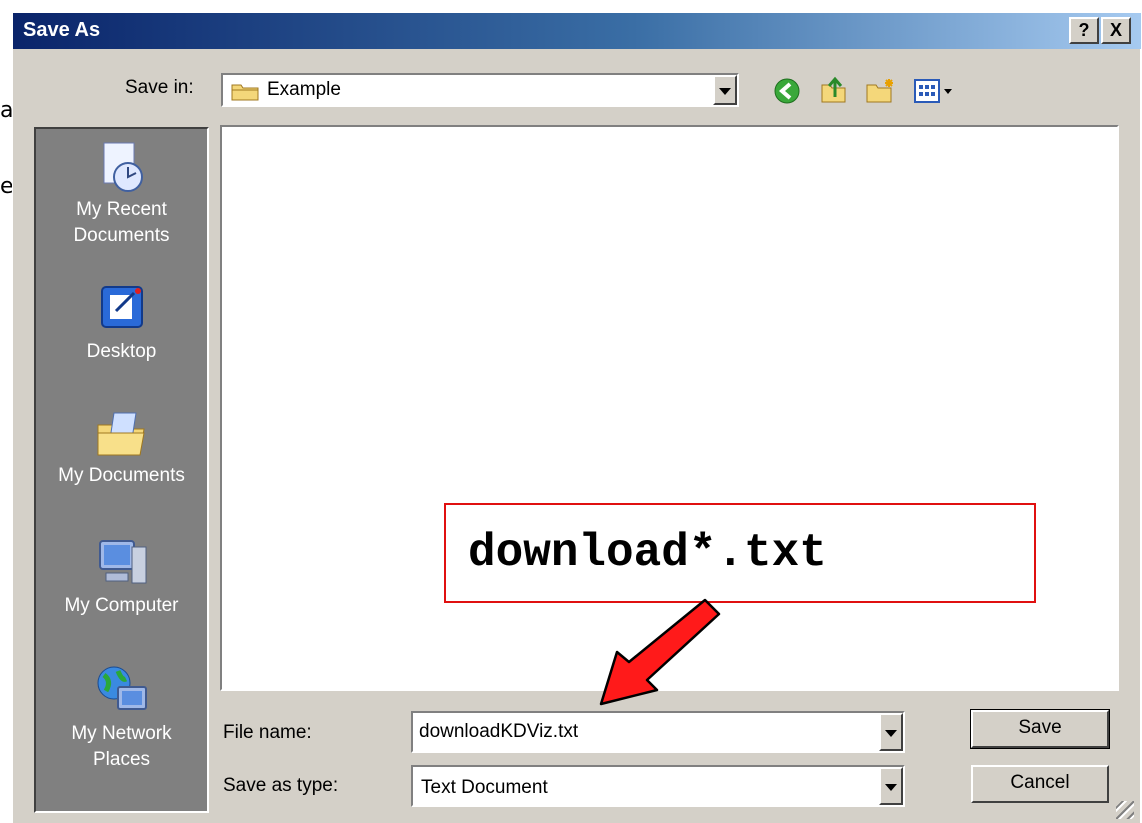 The height and width of the screenshot is (823, 1142). What do you see at coordinates (121, 209) in the screenshot?
I see `place-label: My Recent` at bounding box center [121, 209].